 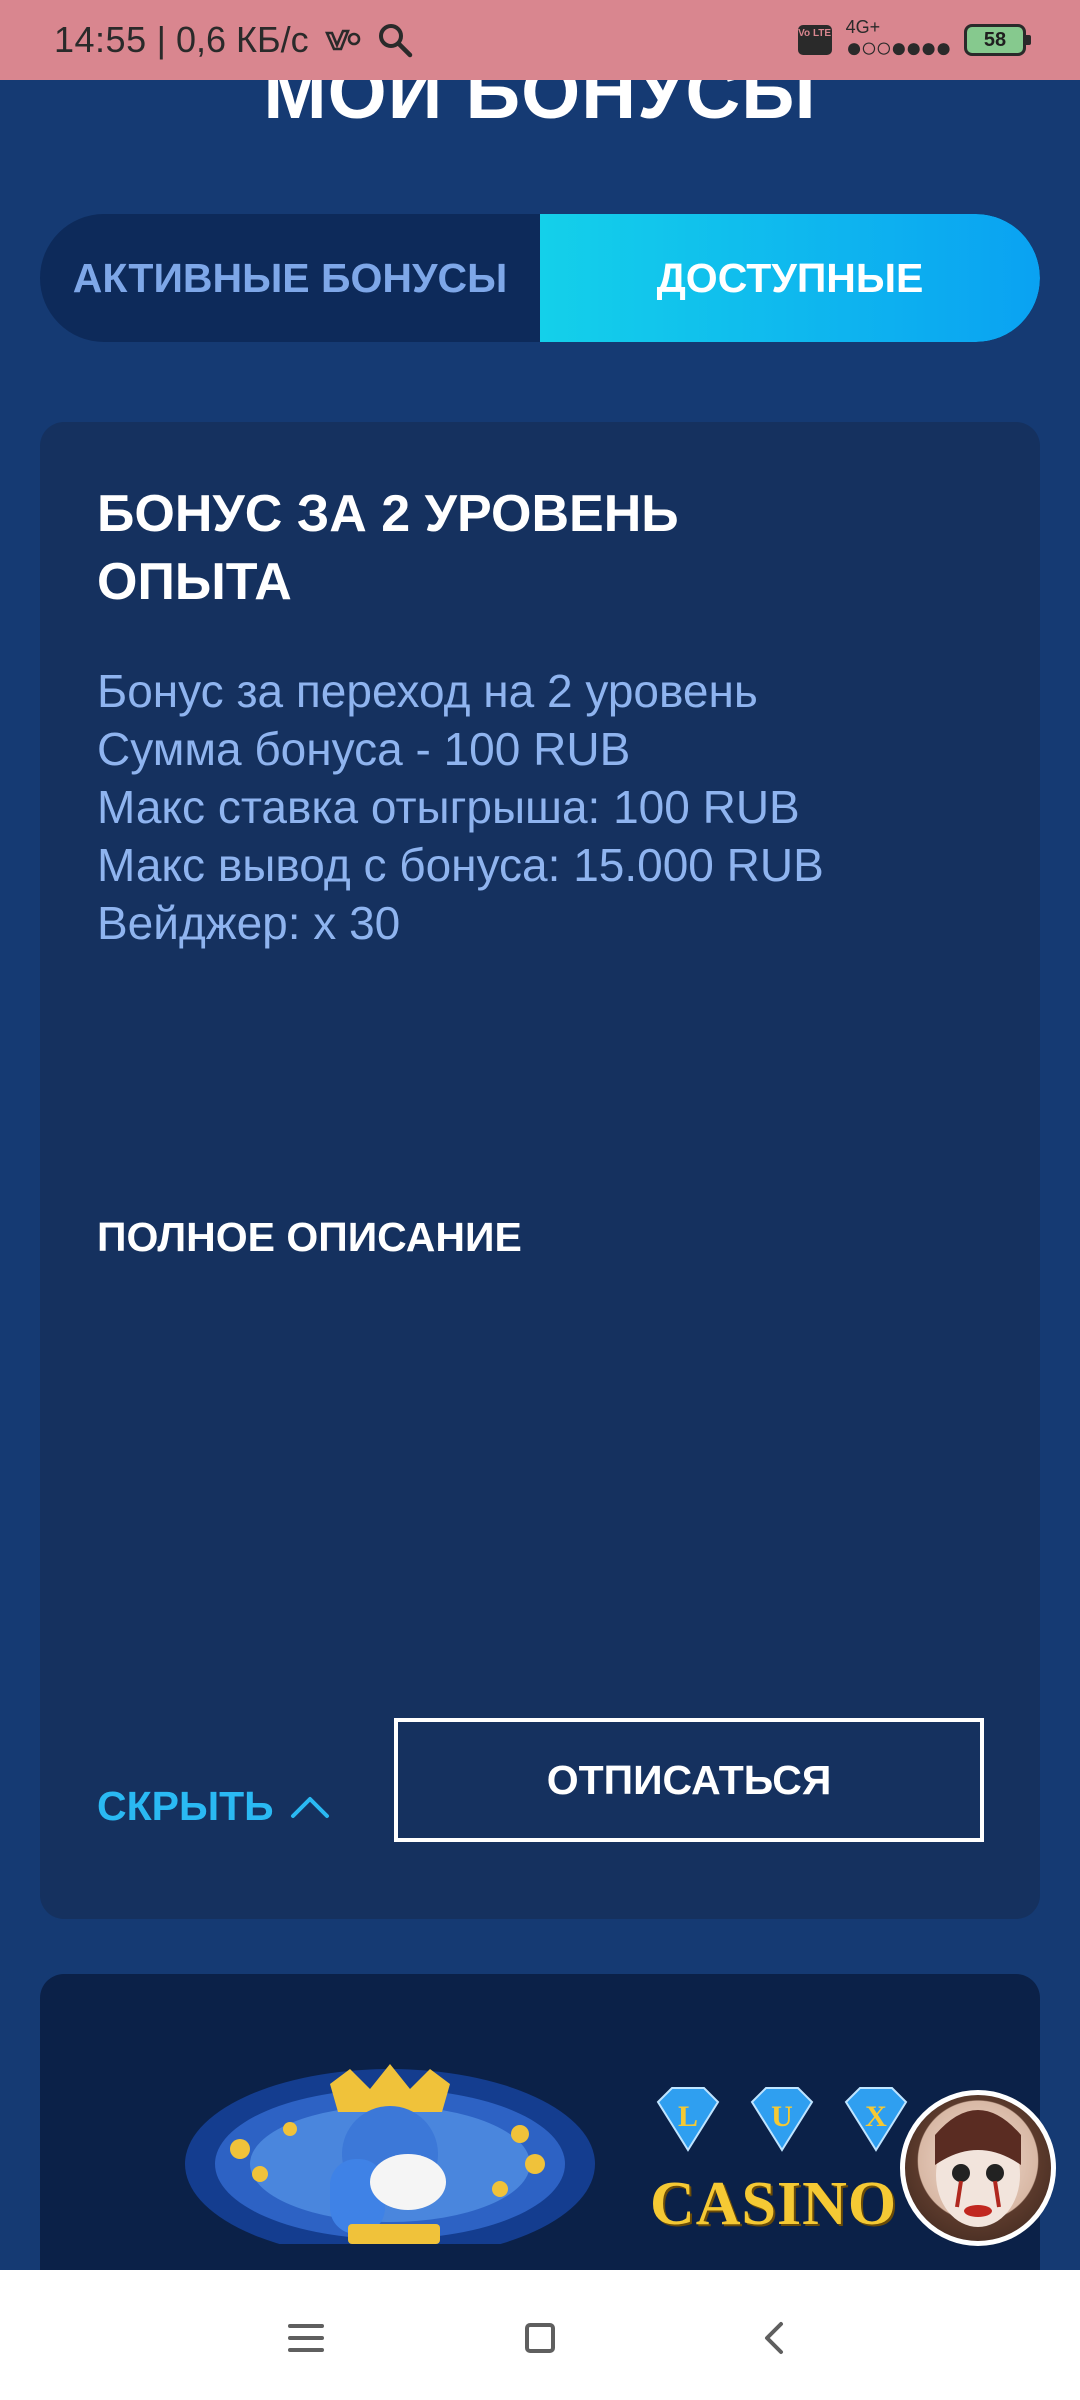 I want to click on bonus-desc-line: Макс вывод с бонуса: 15.000 RUB, so click(x=460, y=865).